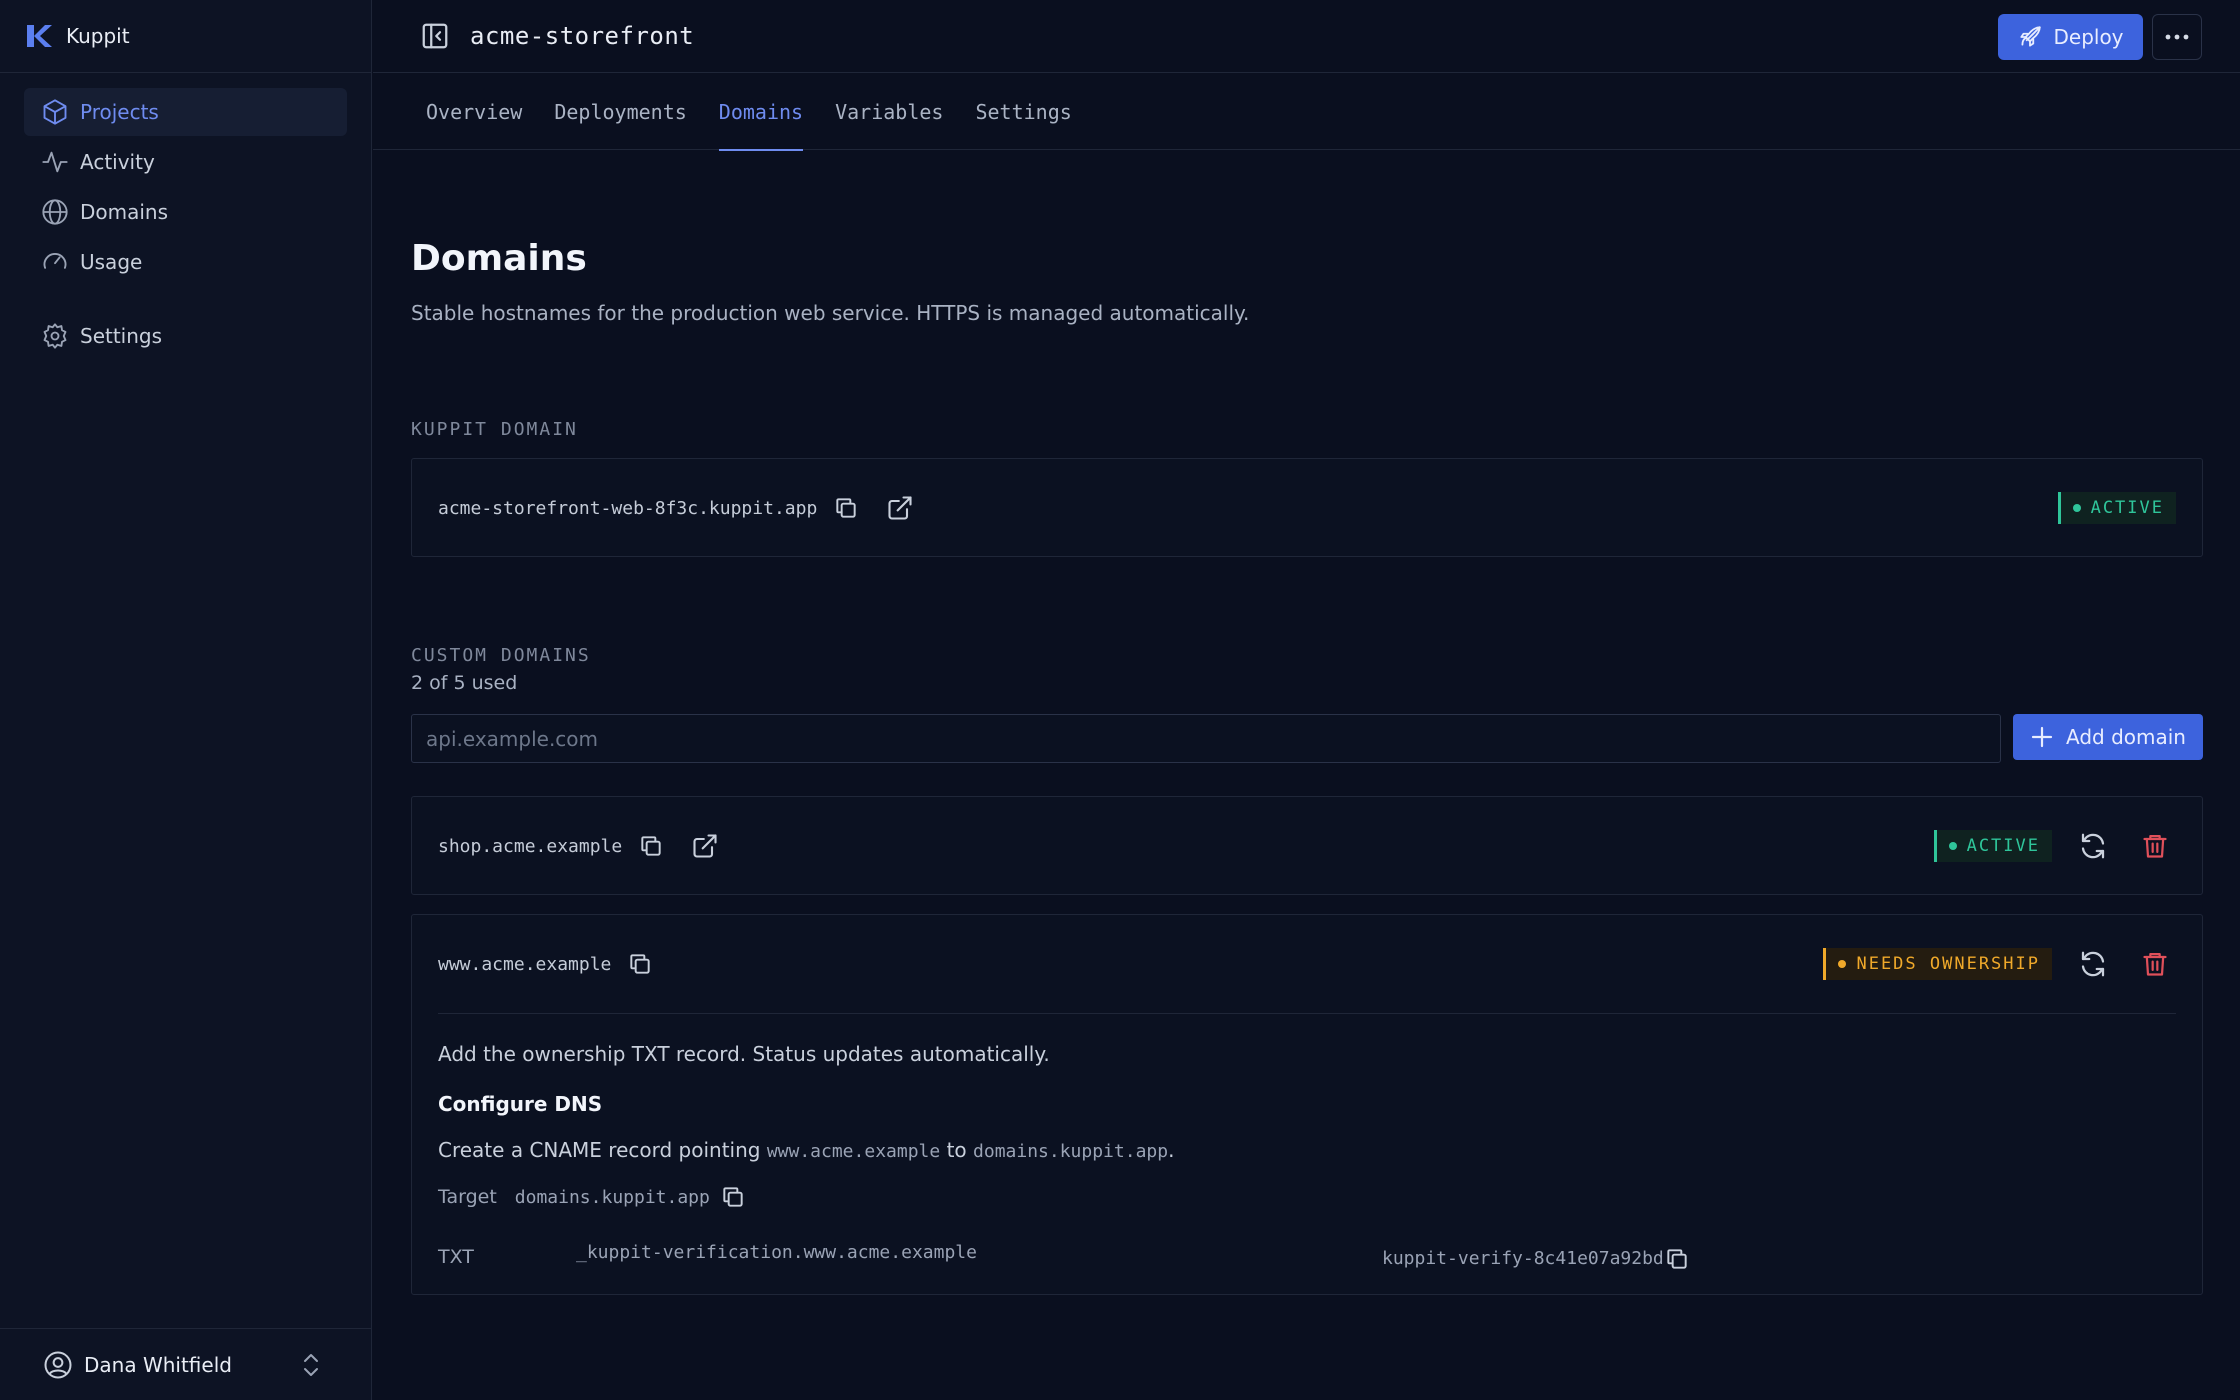 The image size is (2240, 1400). What do you see at coordinates (158, 1364) in the screenshot?
I see `user-name: Dana Whitfield` at bounding box center [158, 1364].